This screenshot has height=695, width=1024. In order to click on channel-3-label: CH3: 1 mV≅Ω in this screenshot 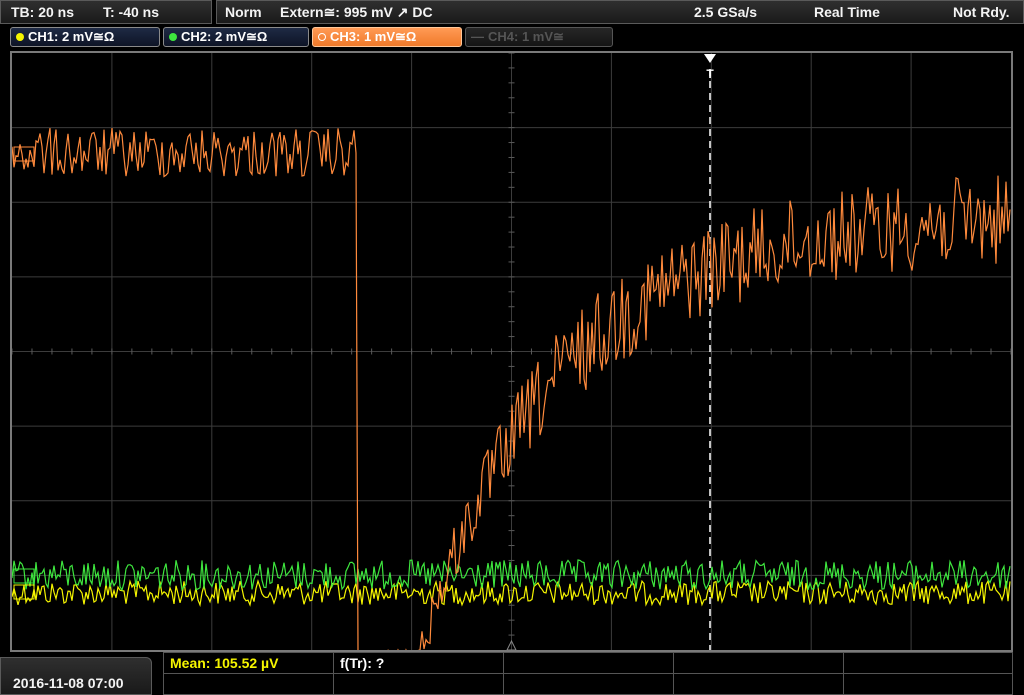, I will do `click(373, 36)`.